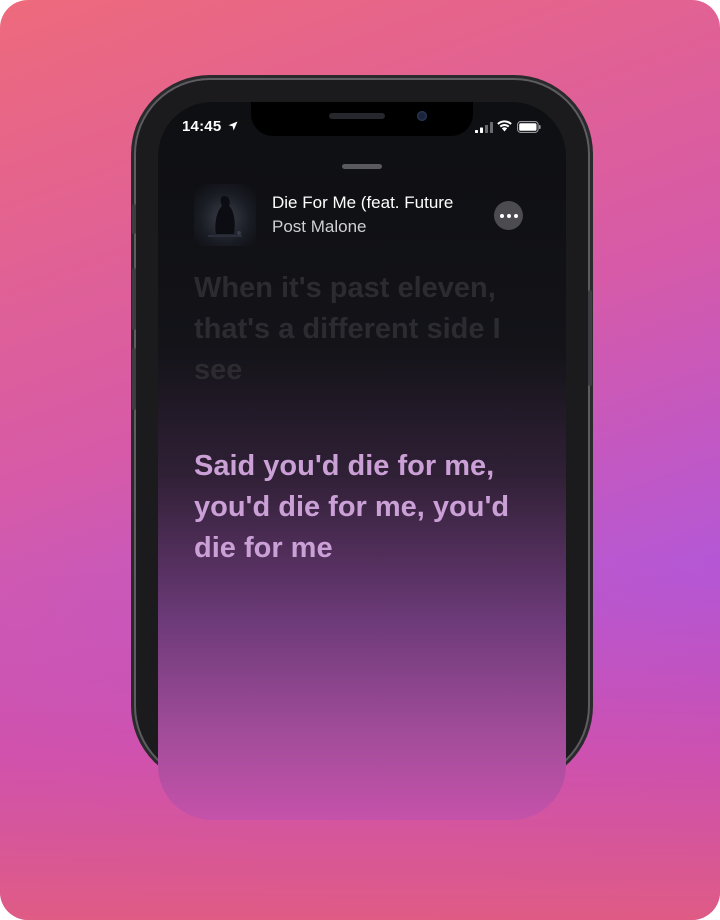  Describe the element at coordinates (134, 219) in the screenshot. I see `mute-switch` at that location.